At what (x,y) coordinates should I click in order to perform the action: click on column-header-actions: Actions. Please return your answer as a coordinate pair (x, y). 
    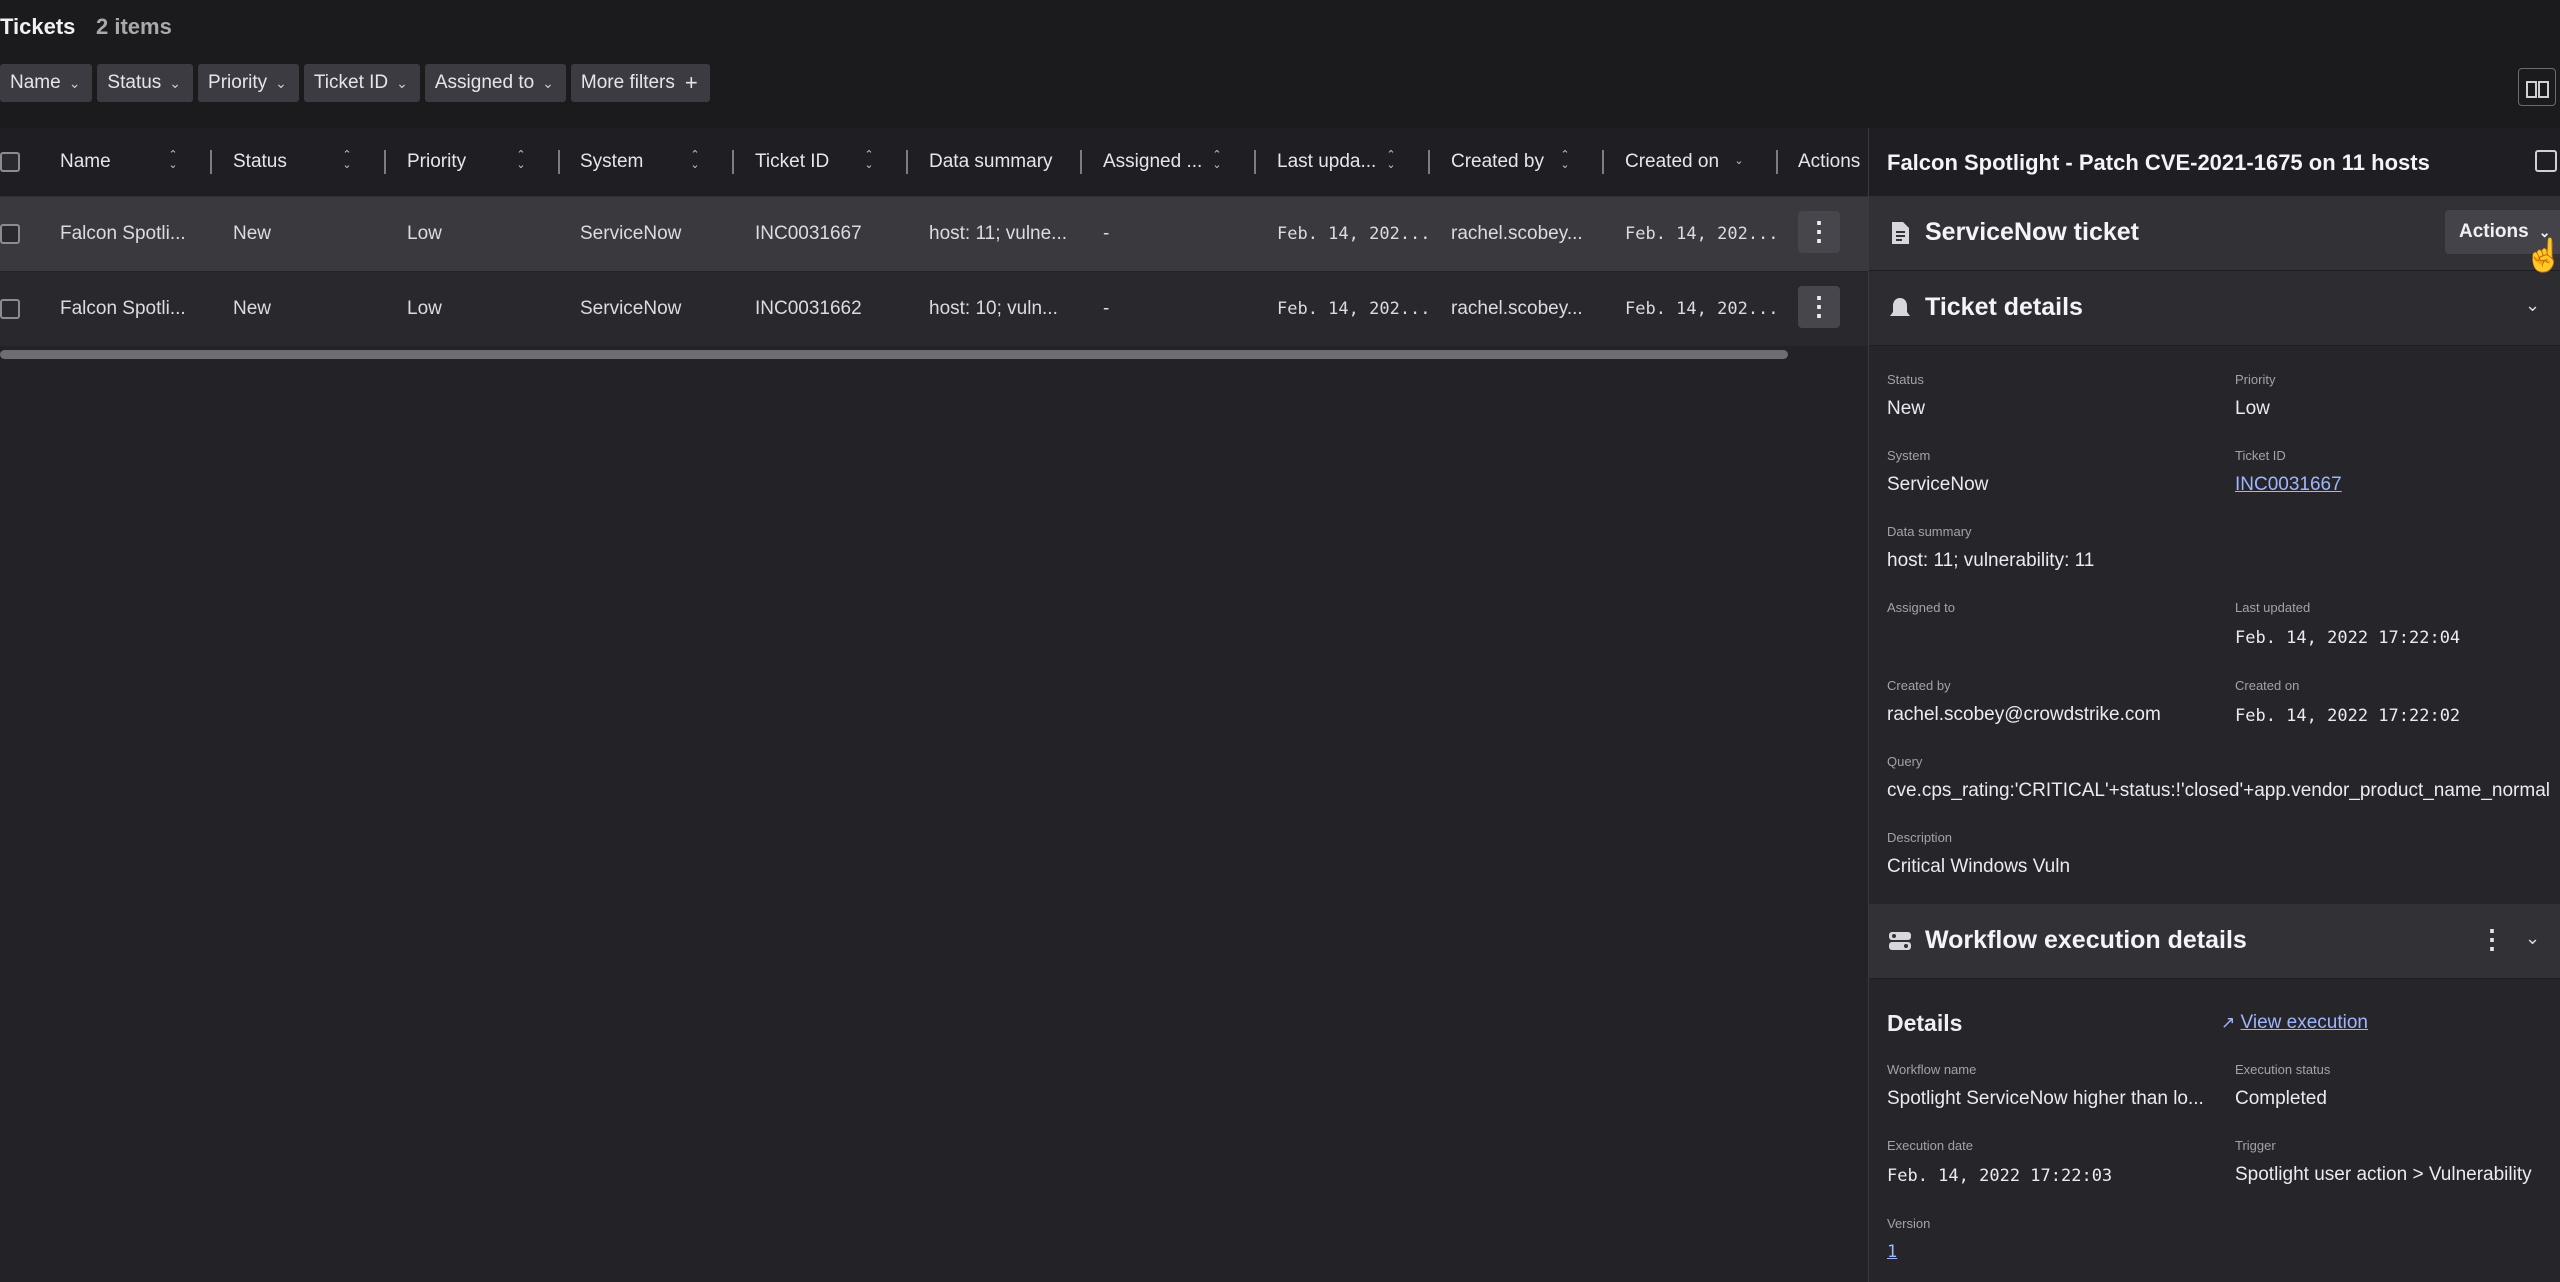
    Looking at the image, I should click on (1829, 161).